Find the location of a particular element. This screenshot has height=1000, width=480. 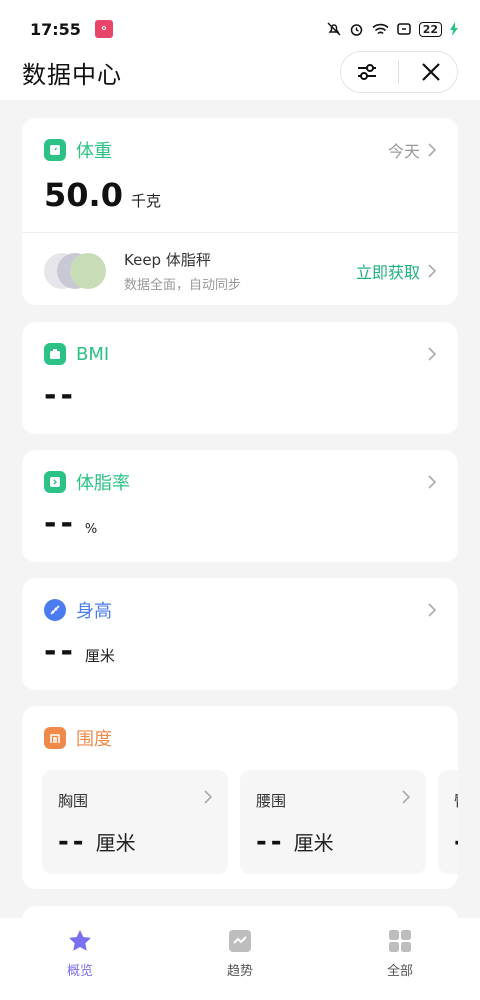

page-title: 数据中心 is located at coordinates (72, 74).